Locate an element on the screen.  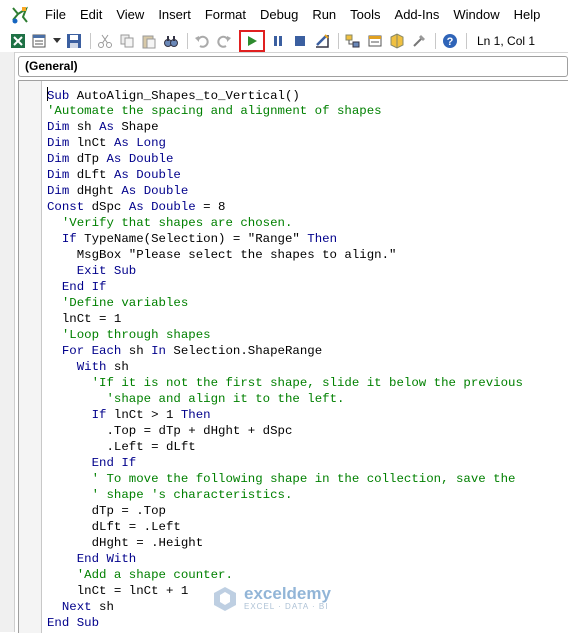
code-text: AutoAlign_Shapes_to_Vertical() is located at coordinates (184, 96).